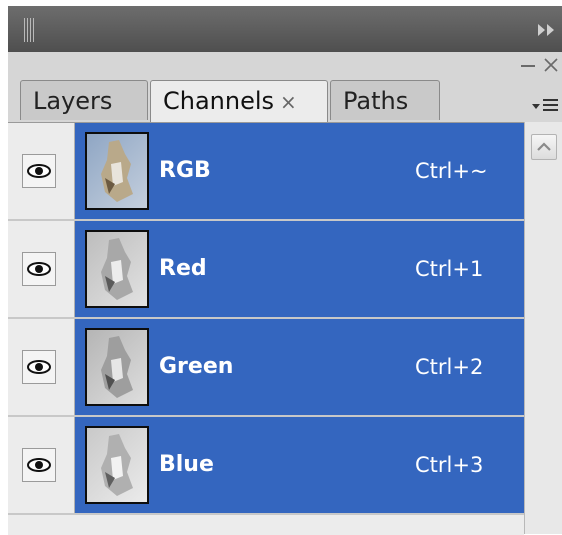 The image size is (562, 535). Describe the element at coordinates (299, 367) in the screenshot. I see `channel-selection: Green Ctrl+2` at that location.